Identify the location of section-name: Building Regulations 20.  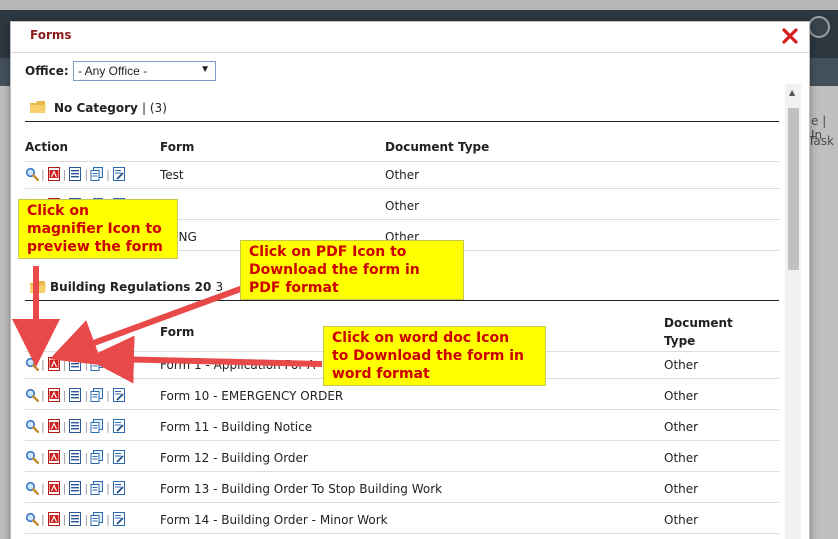
(131, 287).